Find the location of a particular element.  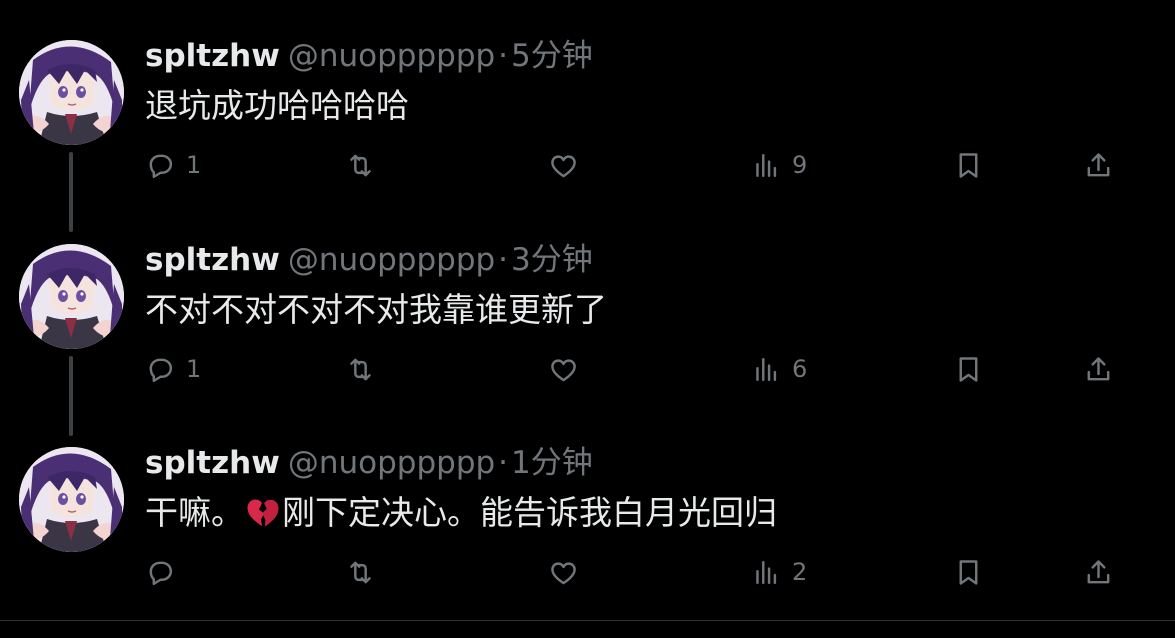

broken-heart-icon is located at coordinates (263, 518).